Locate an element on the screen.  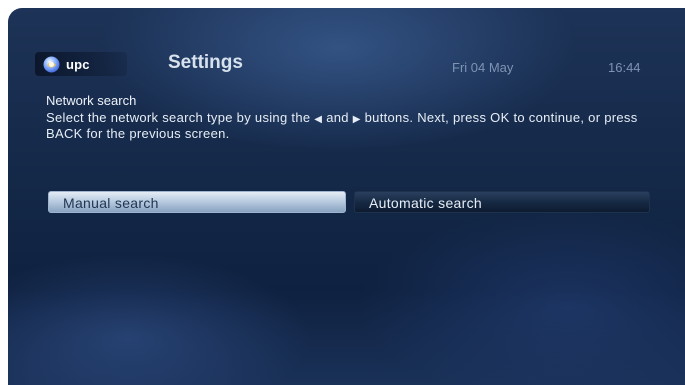
manual-search-option: Manual search is located at coordinates (197, 202).